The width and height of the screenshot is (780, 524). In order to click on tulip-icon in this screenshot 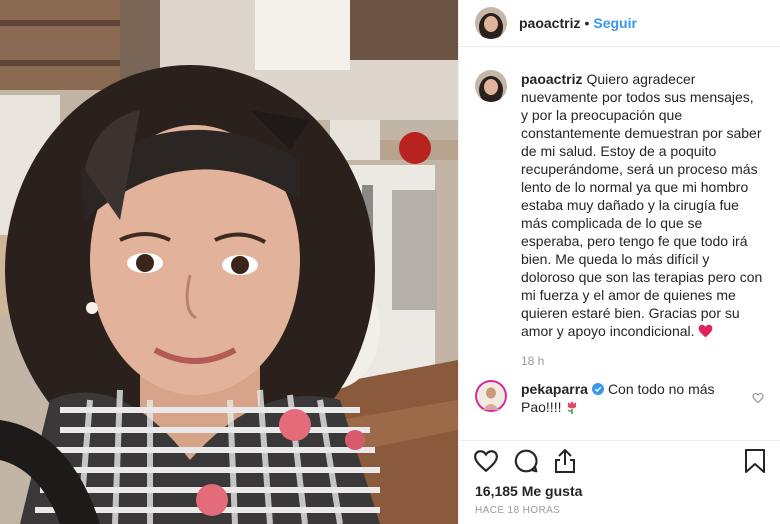, I will do `click(572, 407)`.